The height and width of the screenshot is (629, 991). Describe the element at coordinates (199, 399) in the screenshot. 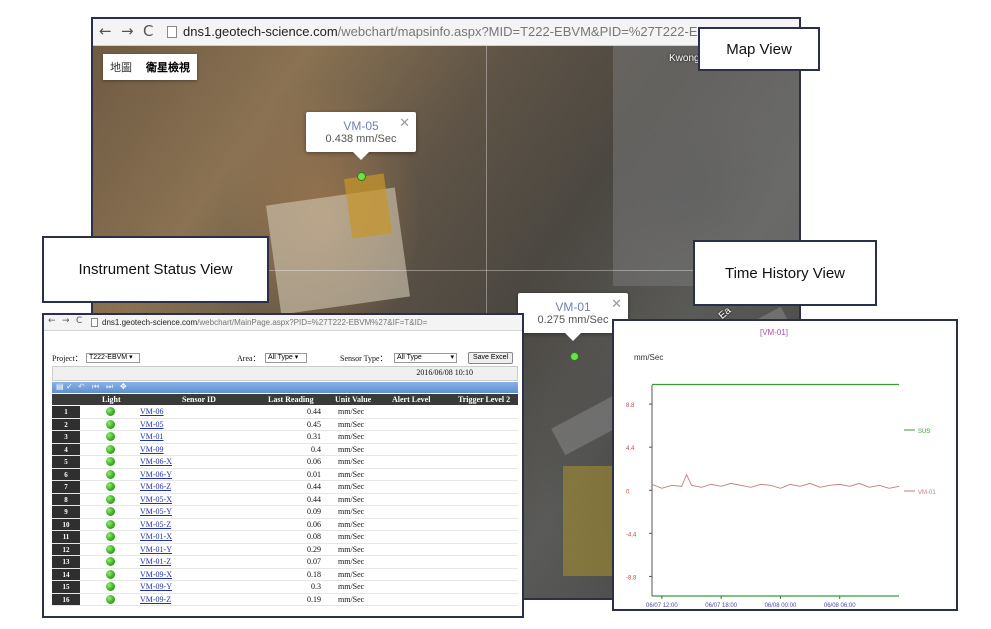

I see `column-header: Sensor ID` at that location.